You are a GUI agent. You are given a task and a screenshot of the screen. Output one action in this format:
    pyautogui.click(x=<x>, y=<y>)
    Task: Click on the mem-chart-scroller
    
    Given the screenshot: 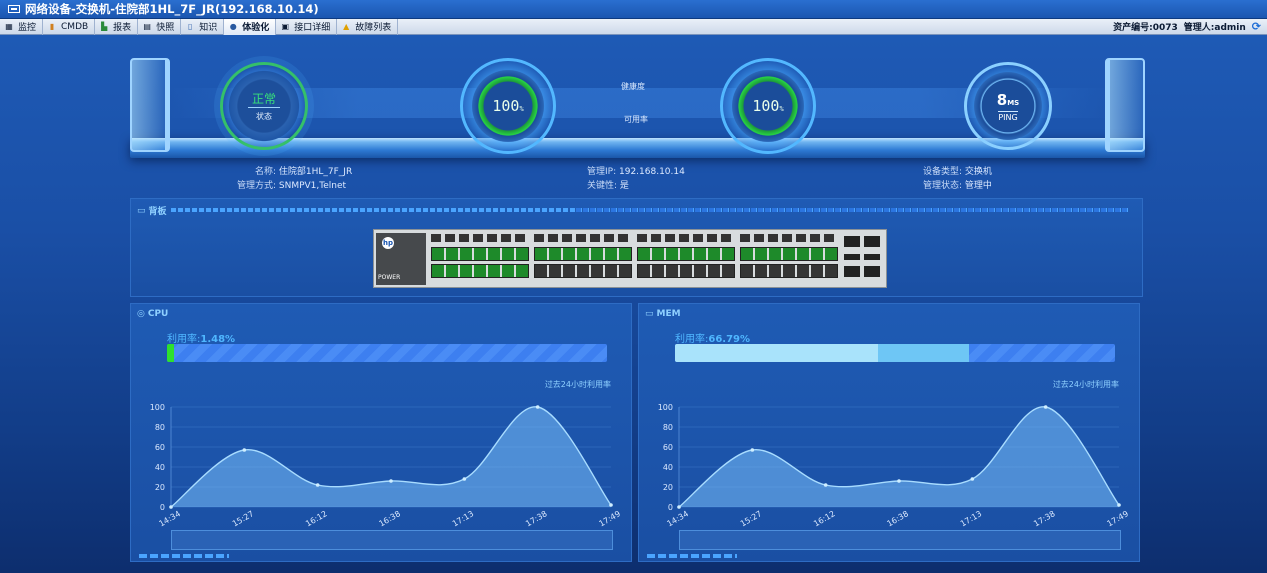 What is the action you would take?
    pyautogui.click(x=900, y=540)
    